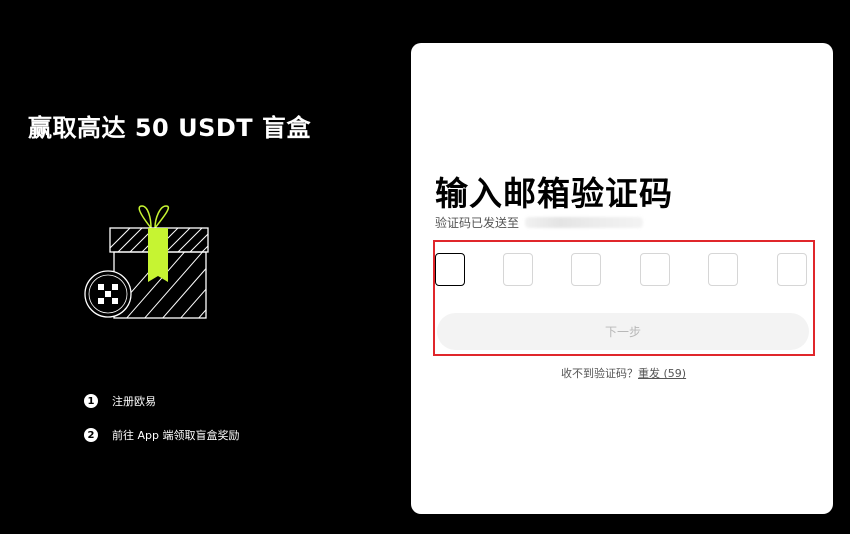 The height and width of the screenshot is (534, 850). Describe the element at coordinates (176, 435) in the screenshot. I see `step-text: 前往 App 端领取盲盒奖励` at that location.